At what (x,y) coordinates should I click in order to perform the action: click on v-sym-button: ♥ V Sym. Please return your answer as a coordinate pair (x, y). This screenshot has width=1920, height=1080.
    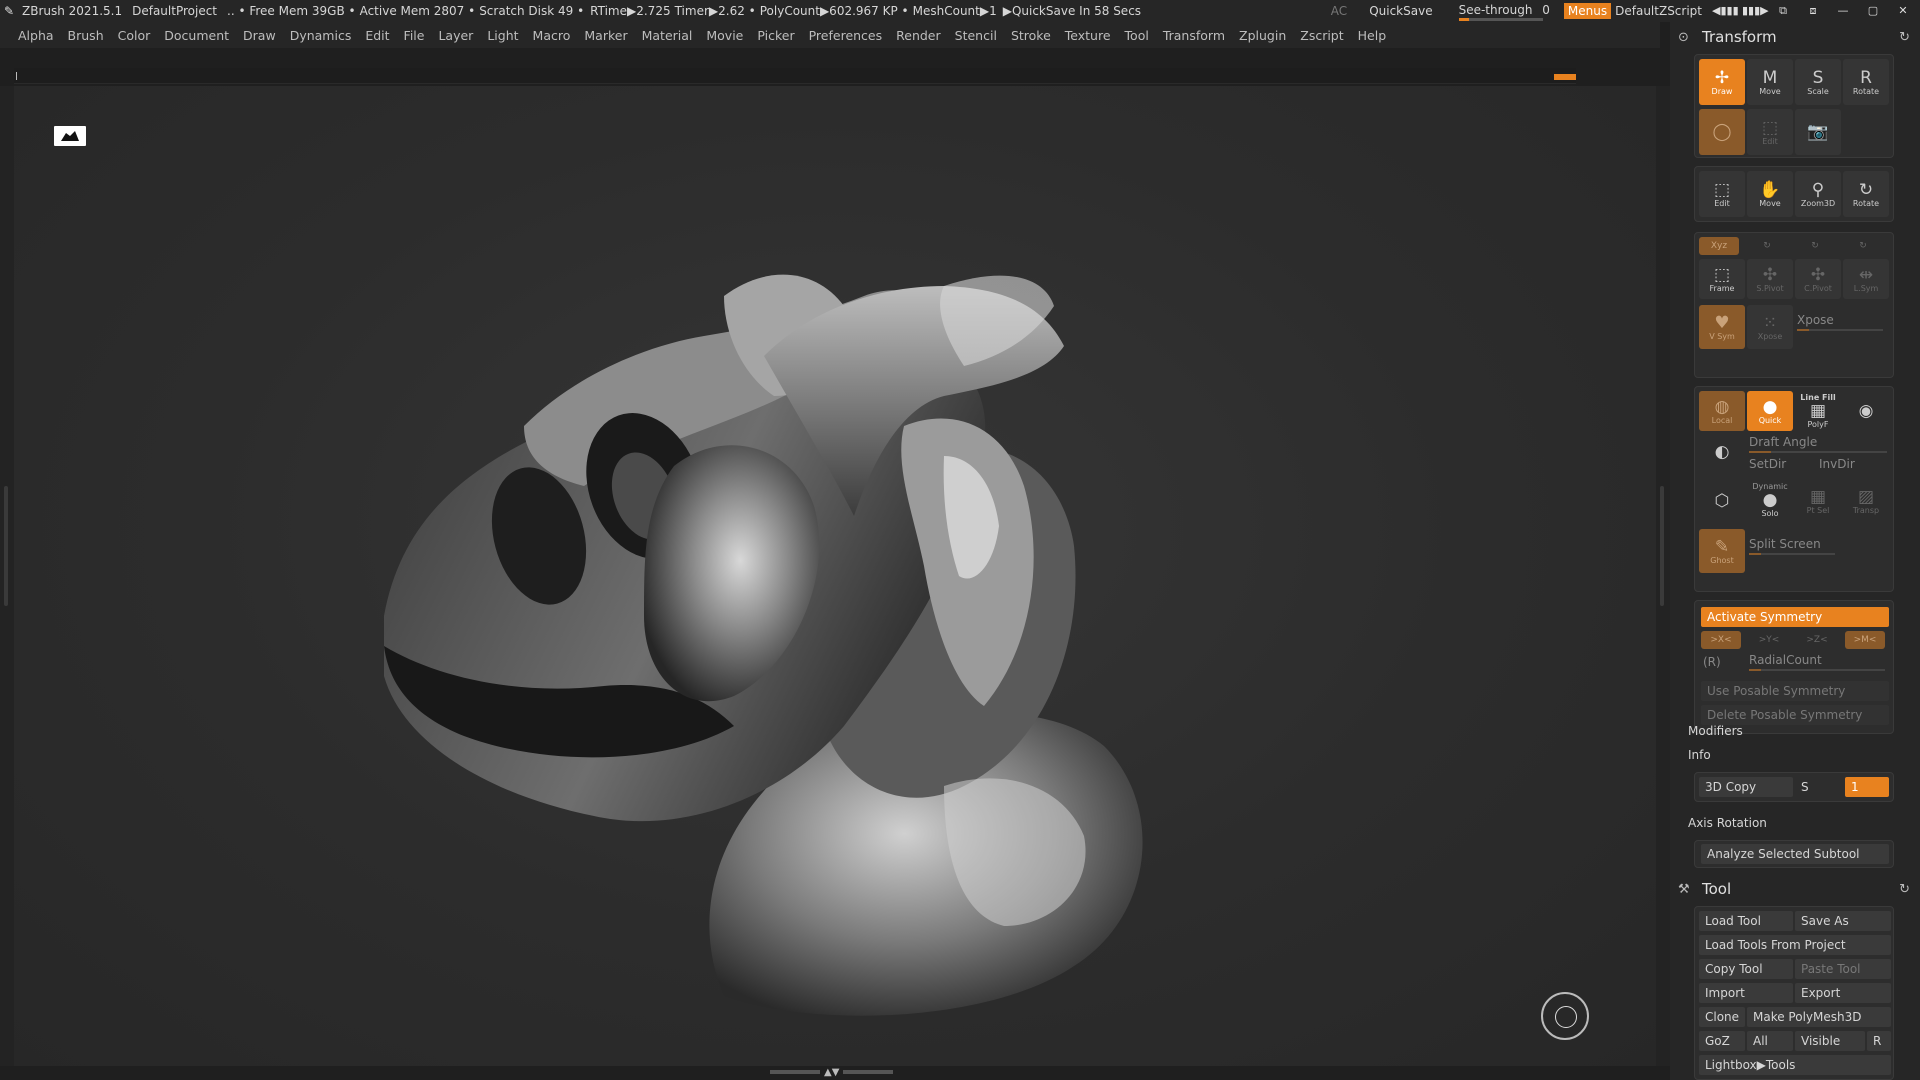
    Looking at the image, I should click on (1722, 327).